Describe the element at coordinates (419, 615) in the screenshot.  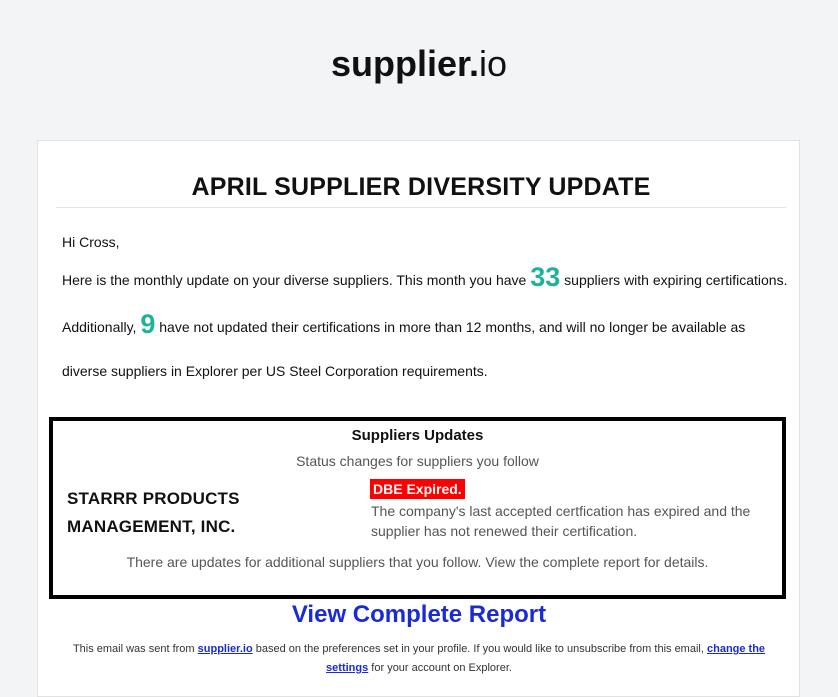
I see `view-complete-report-link: View Complete Report` at that location.